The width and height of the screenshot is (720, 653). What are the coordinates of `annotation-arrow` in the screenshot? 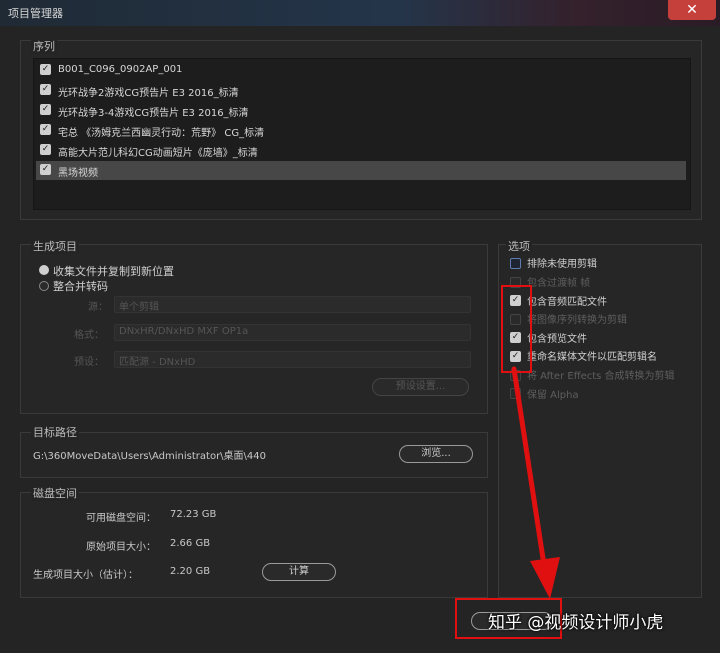 It's located at (535, 482).